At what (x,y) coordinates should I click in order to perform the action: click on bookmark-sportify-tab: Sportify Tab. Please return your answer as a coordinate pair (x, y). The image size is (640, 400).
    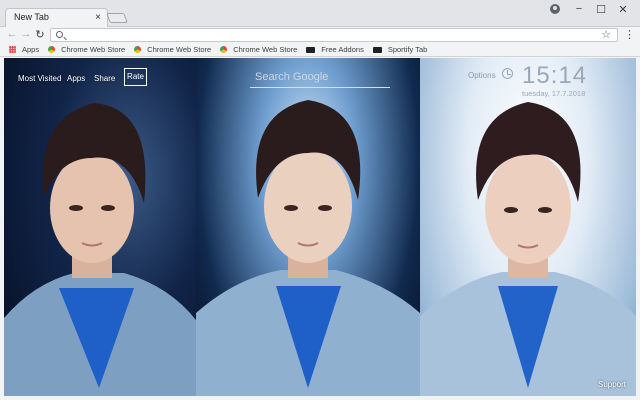
    Looking at the image, I should click on (400, 49).